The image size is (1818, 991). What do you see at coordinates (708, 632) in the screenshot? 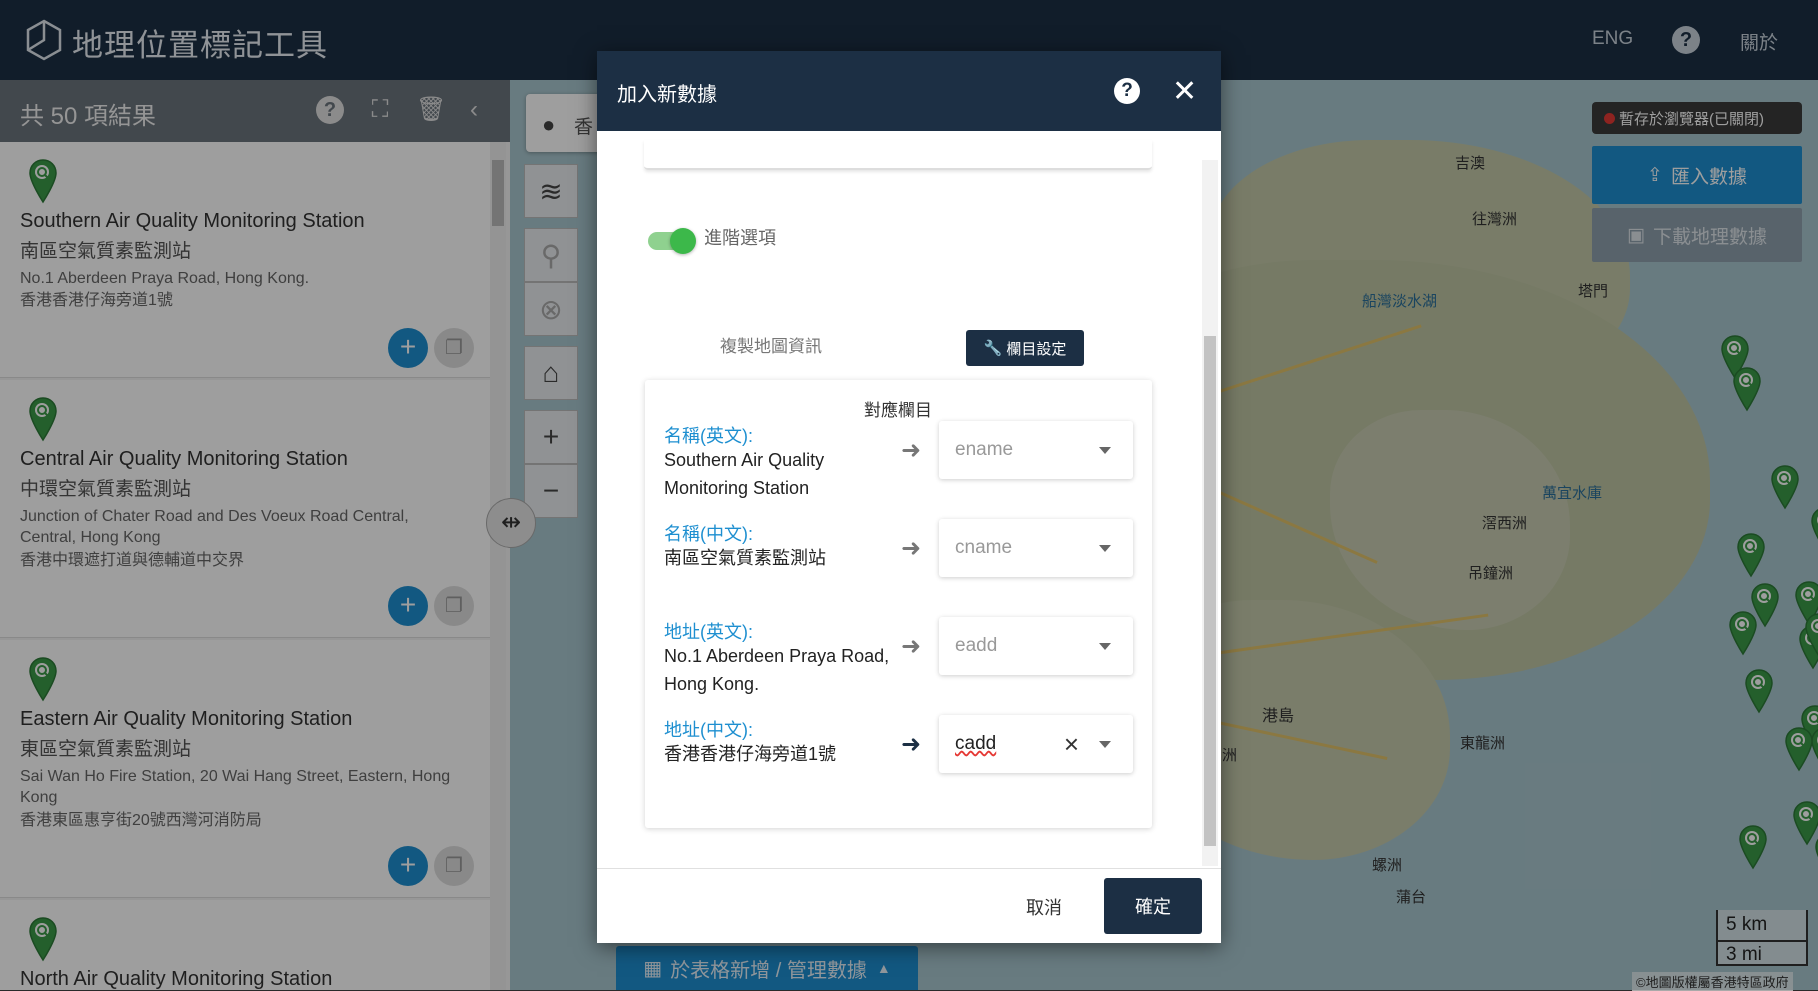
I see `field-label: 地址(英文):` at bounding box center [708, 632].